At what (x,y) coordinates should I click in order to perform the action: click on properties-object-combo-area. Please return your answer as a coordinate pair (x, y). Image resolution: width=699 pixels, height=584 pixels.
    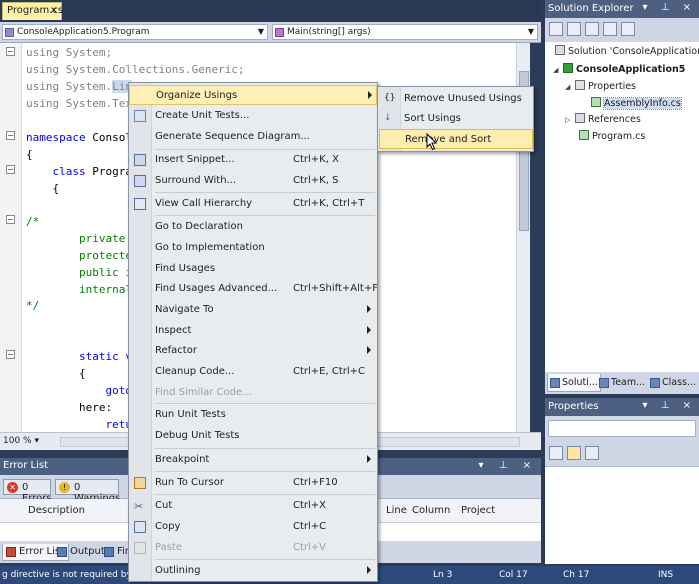
    Looking at the image, I should click on (622, 429).